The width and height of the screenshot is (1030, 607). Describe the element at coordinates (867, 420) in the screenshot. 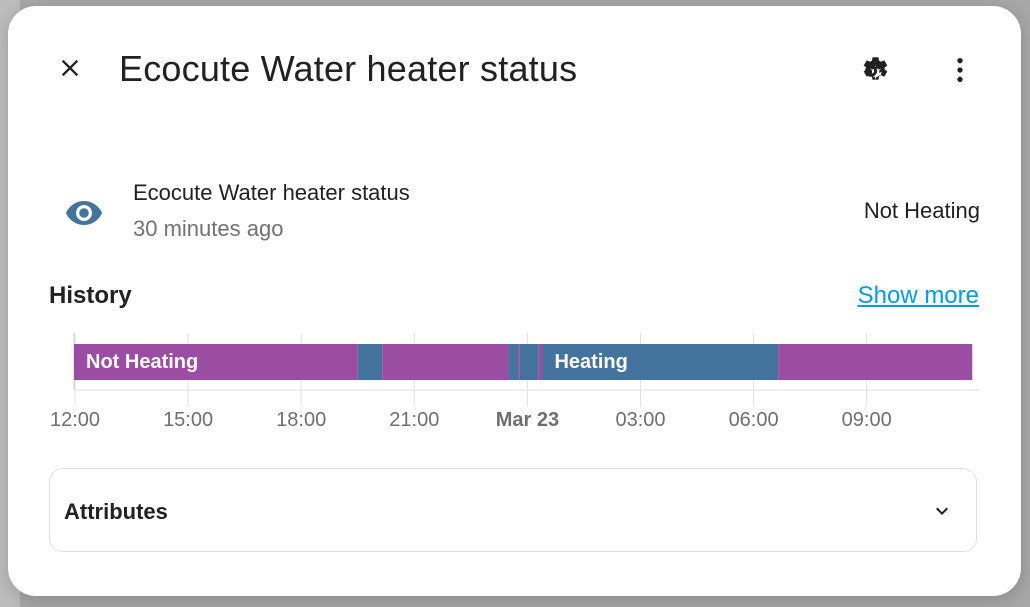

I see `timeline-tick-label: 09:00` at that location.